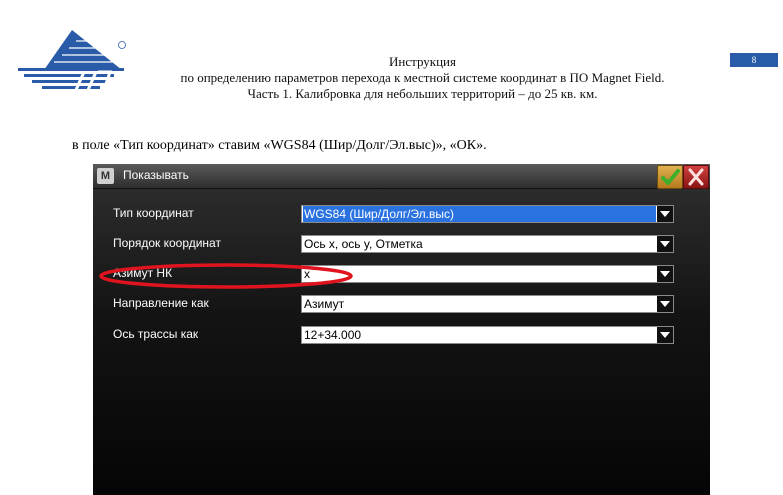 The width and height of the screenshot is (783, 495). I want to click on azimuth-select: x, so click(487, 274).